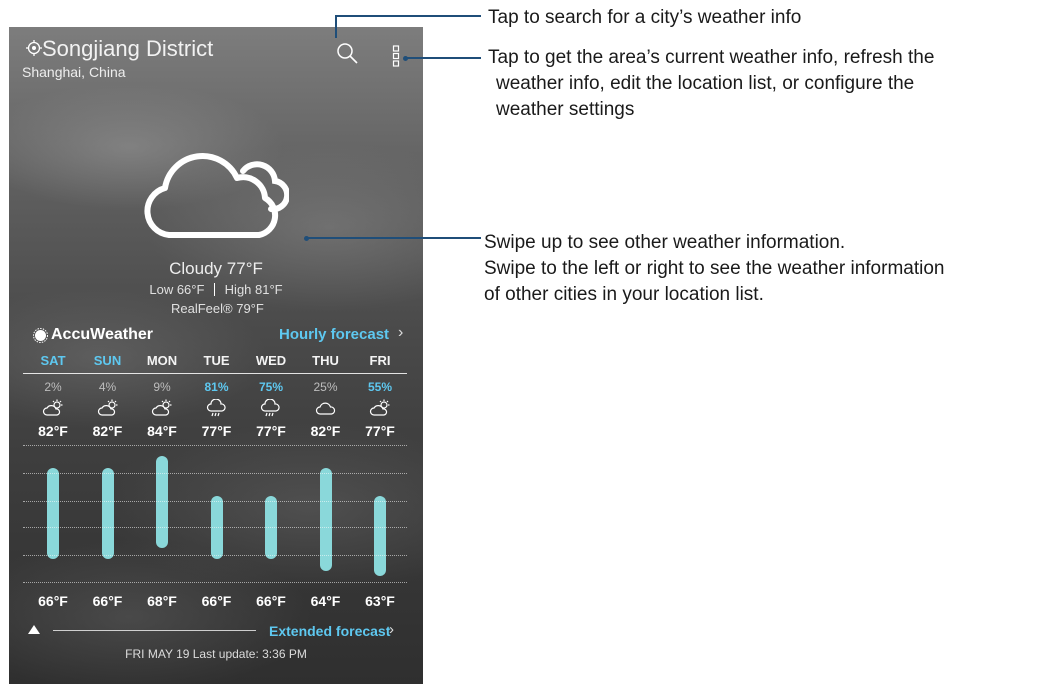 The width and height of the screenshot is (1046, 684). I want to click on high-temp: High 81°F, so click(253, 289).